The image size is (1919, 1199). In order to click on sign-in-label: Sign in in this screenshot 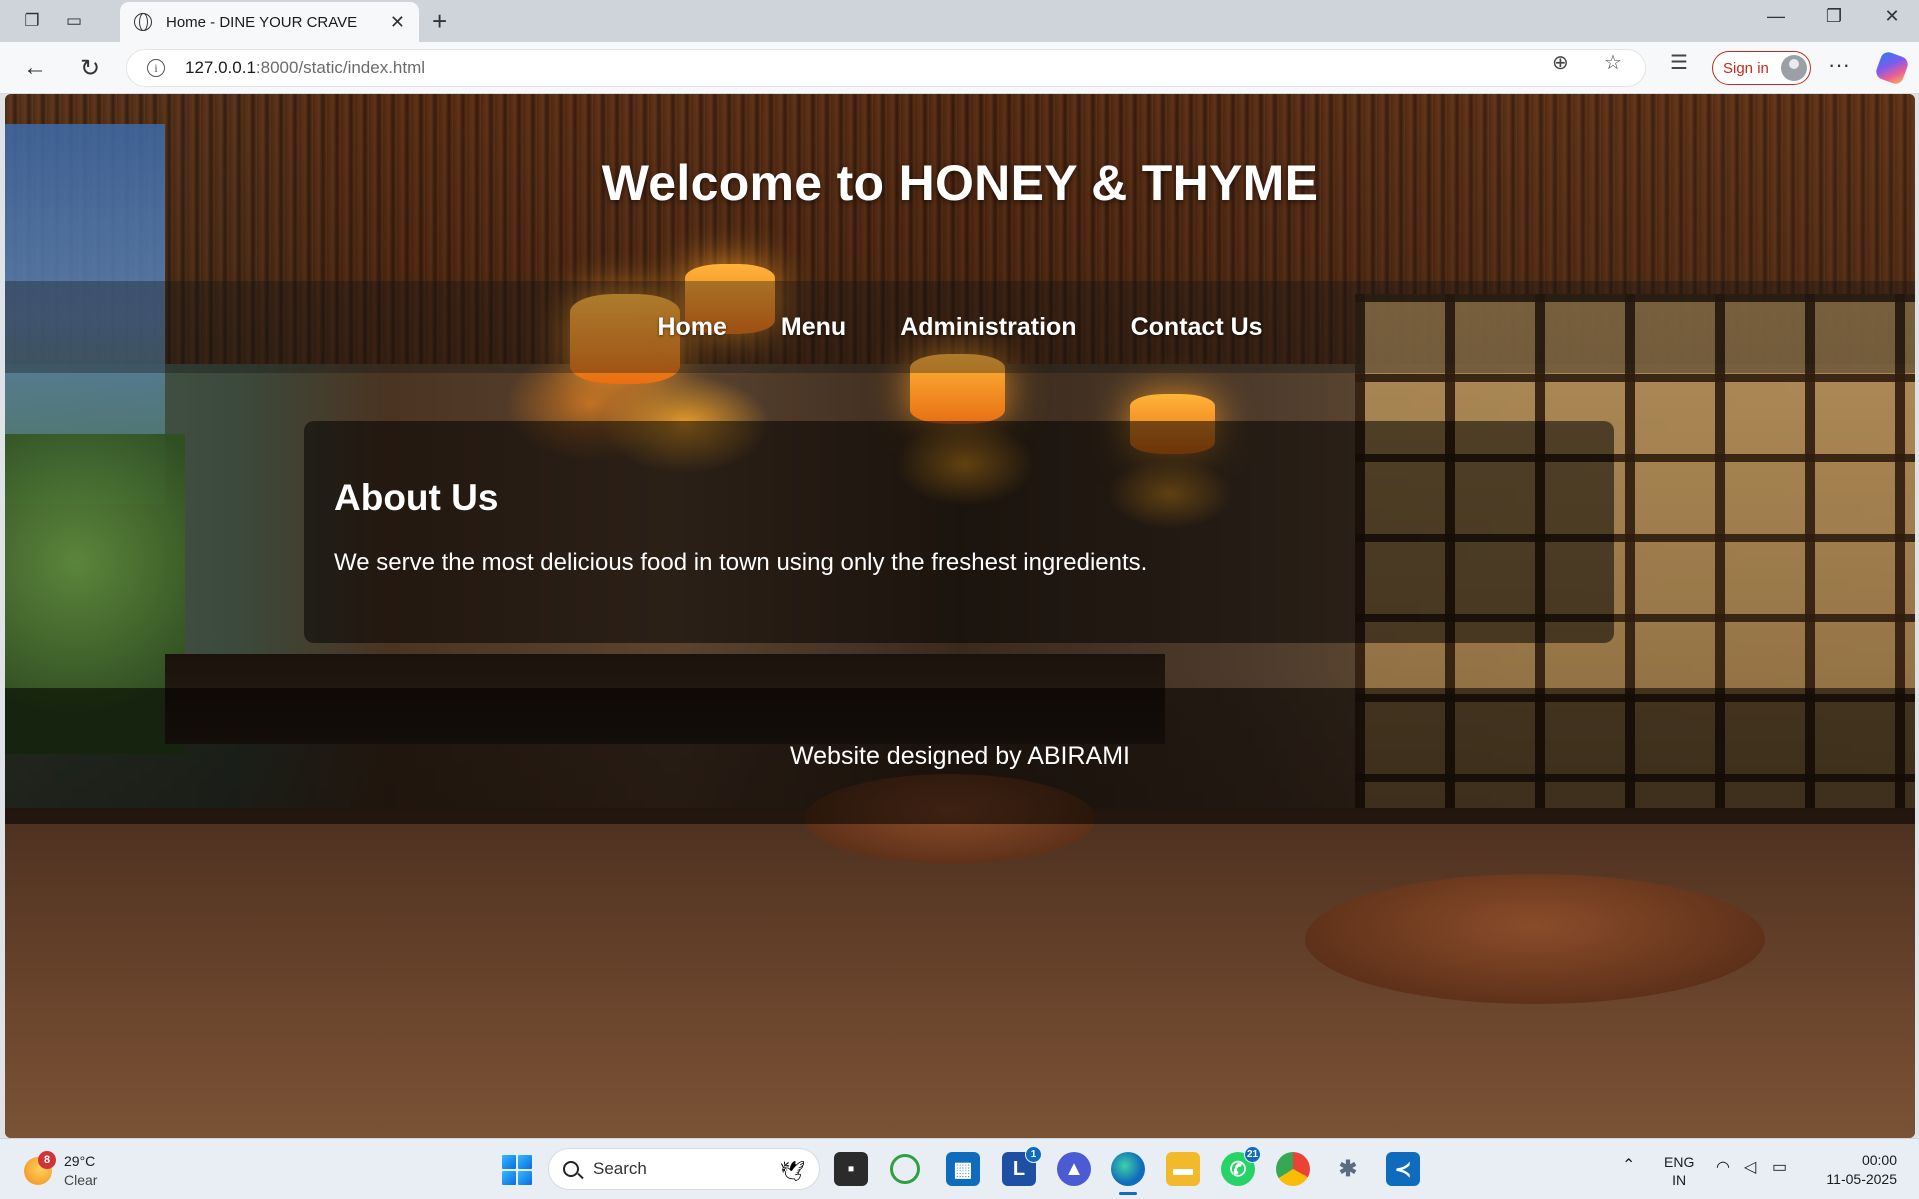, I will do `click(1746, 68)`.